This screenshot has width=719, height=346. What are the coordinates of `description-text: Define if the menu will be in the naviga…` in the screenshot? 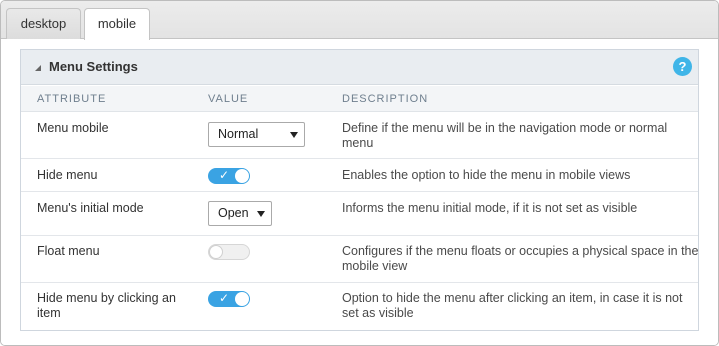 It's located at (505, 135).